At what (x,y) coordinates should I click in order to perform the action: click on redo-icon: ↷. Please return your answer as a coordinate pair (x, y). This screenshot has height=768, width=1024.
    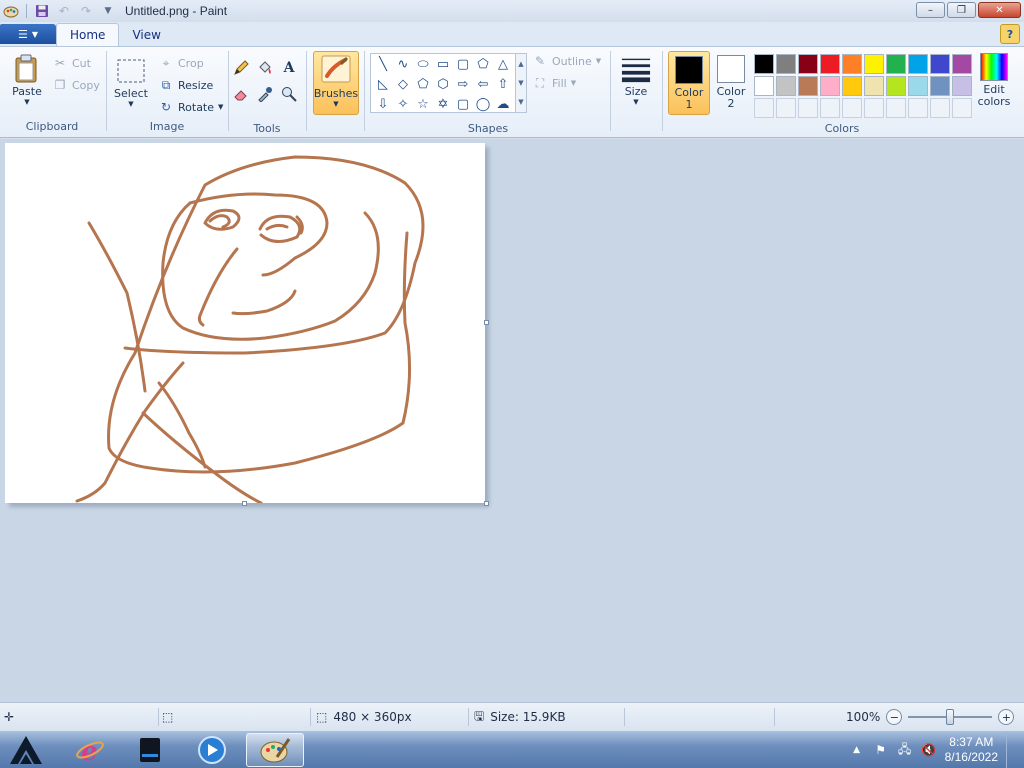
    Looking at the image, I should click on (86, 11).